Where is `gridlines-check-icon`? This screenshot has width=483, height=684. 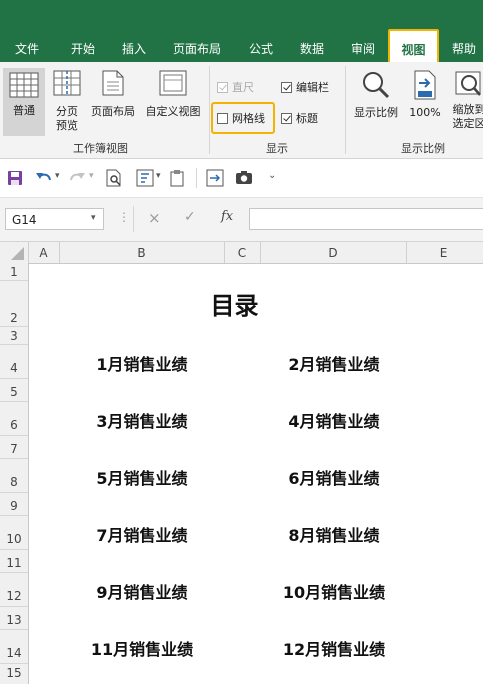
gridlines-check-icon is located at coordinates (222, 118).